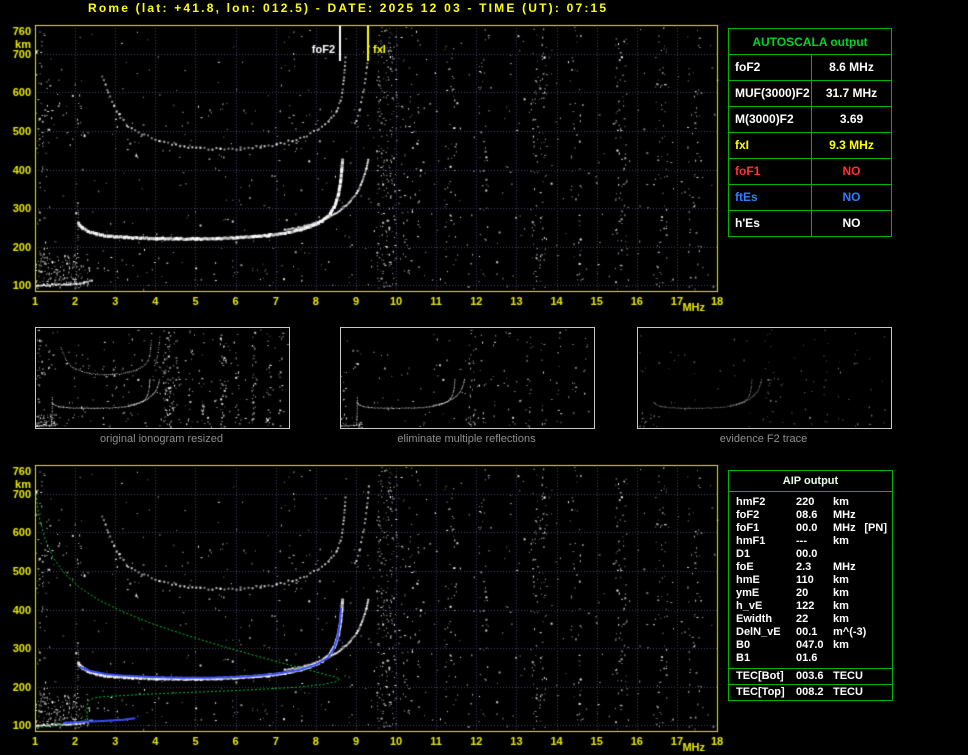  What do you see at coordinates (807, 658) in the screenshot?
I see `param-value: 01.6` at bounding box center [807, 658].